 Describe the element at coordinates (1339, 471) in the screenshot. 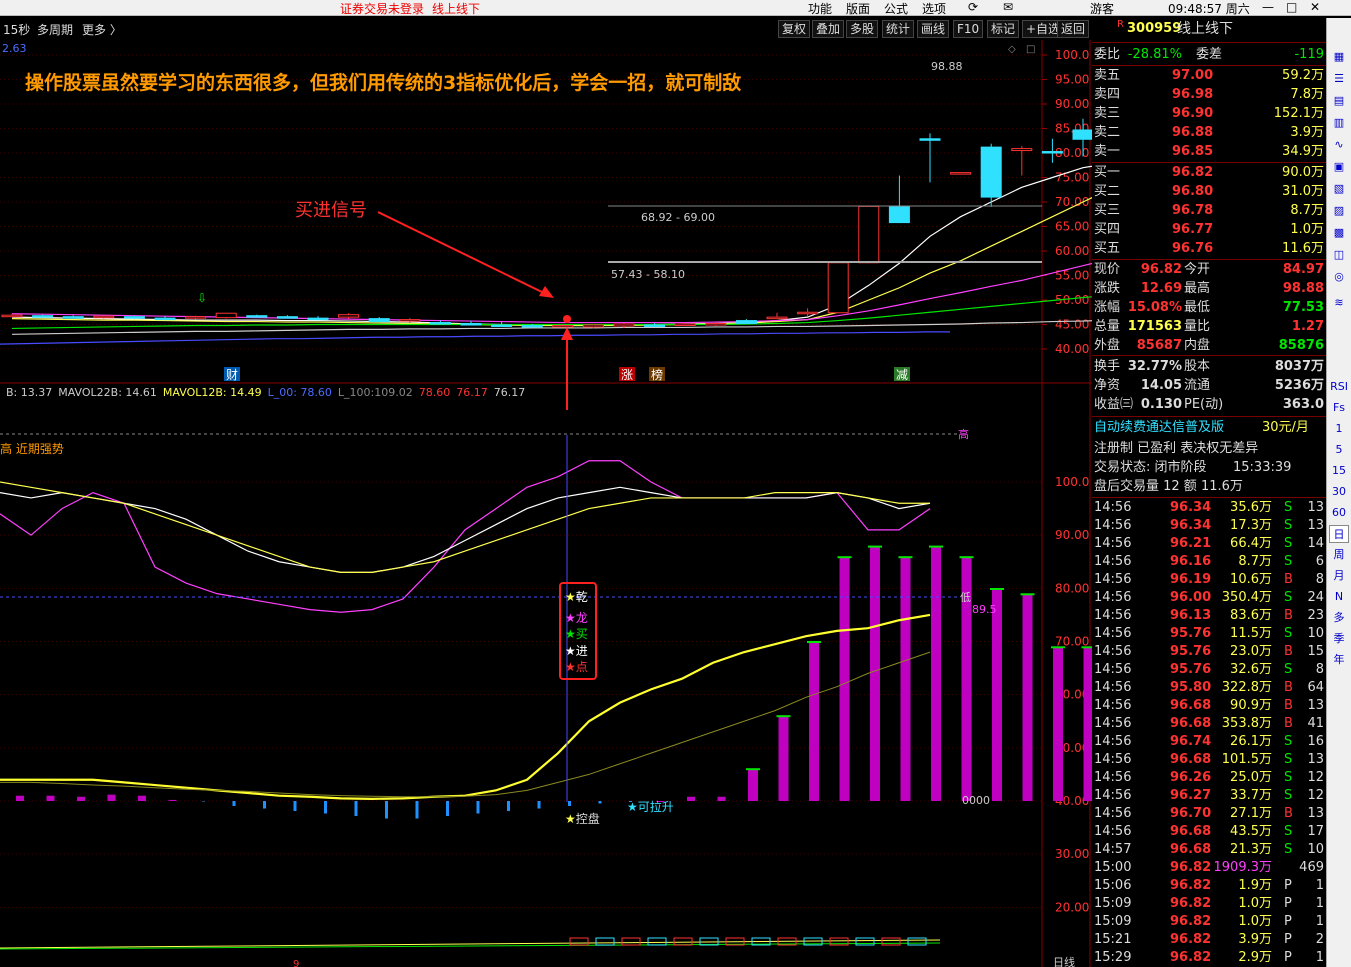

I see `side-period-4: 15` at that location.